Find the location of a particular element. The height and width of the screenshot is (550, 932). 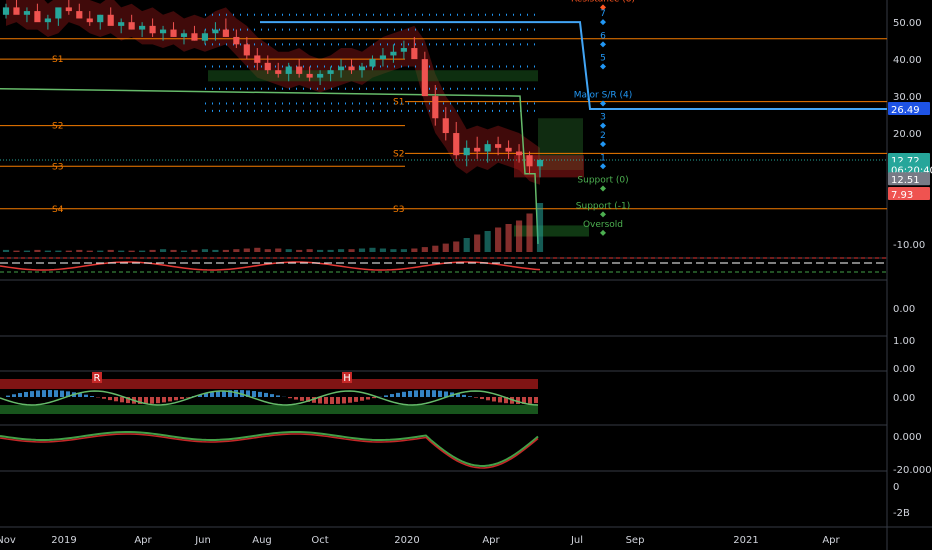

time-tick: Nov is located at coordinates (8, 540).